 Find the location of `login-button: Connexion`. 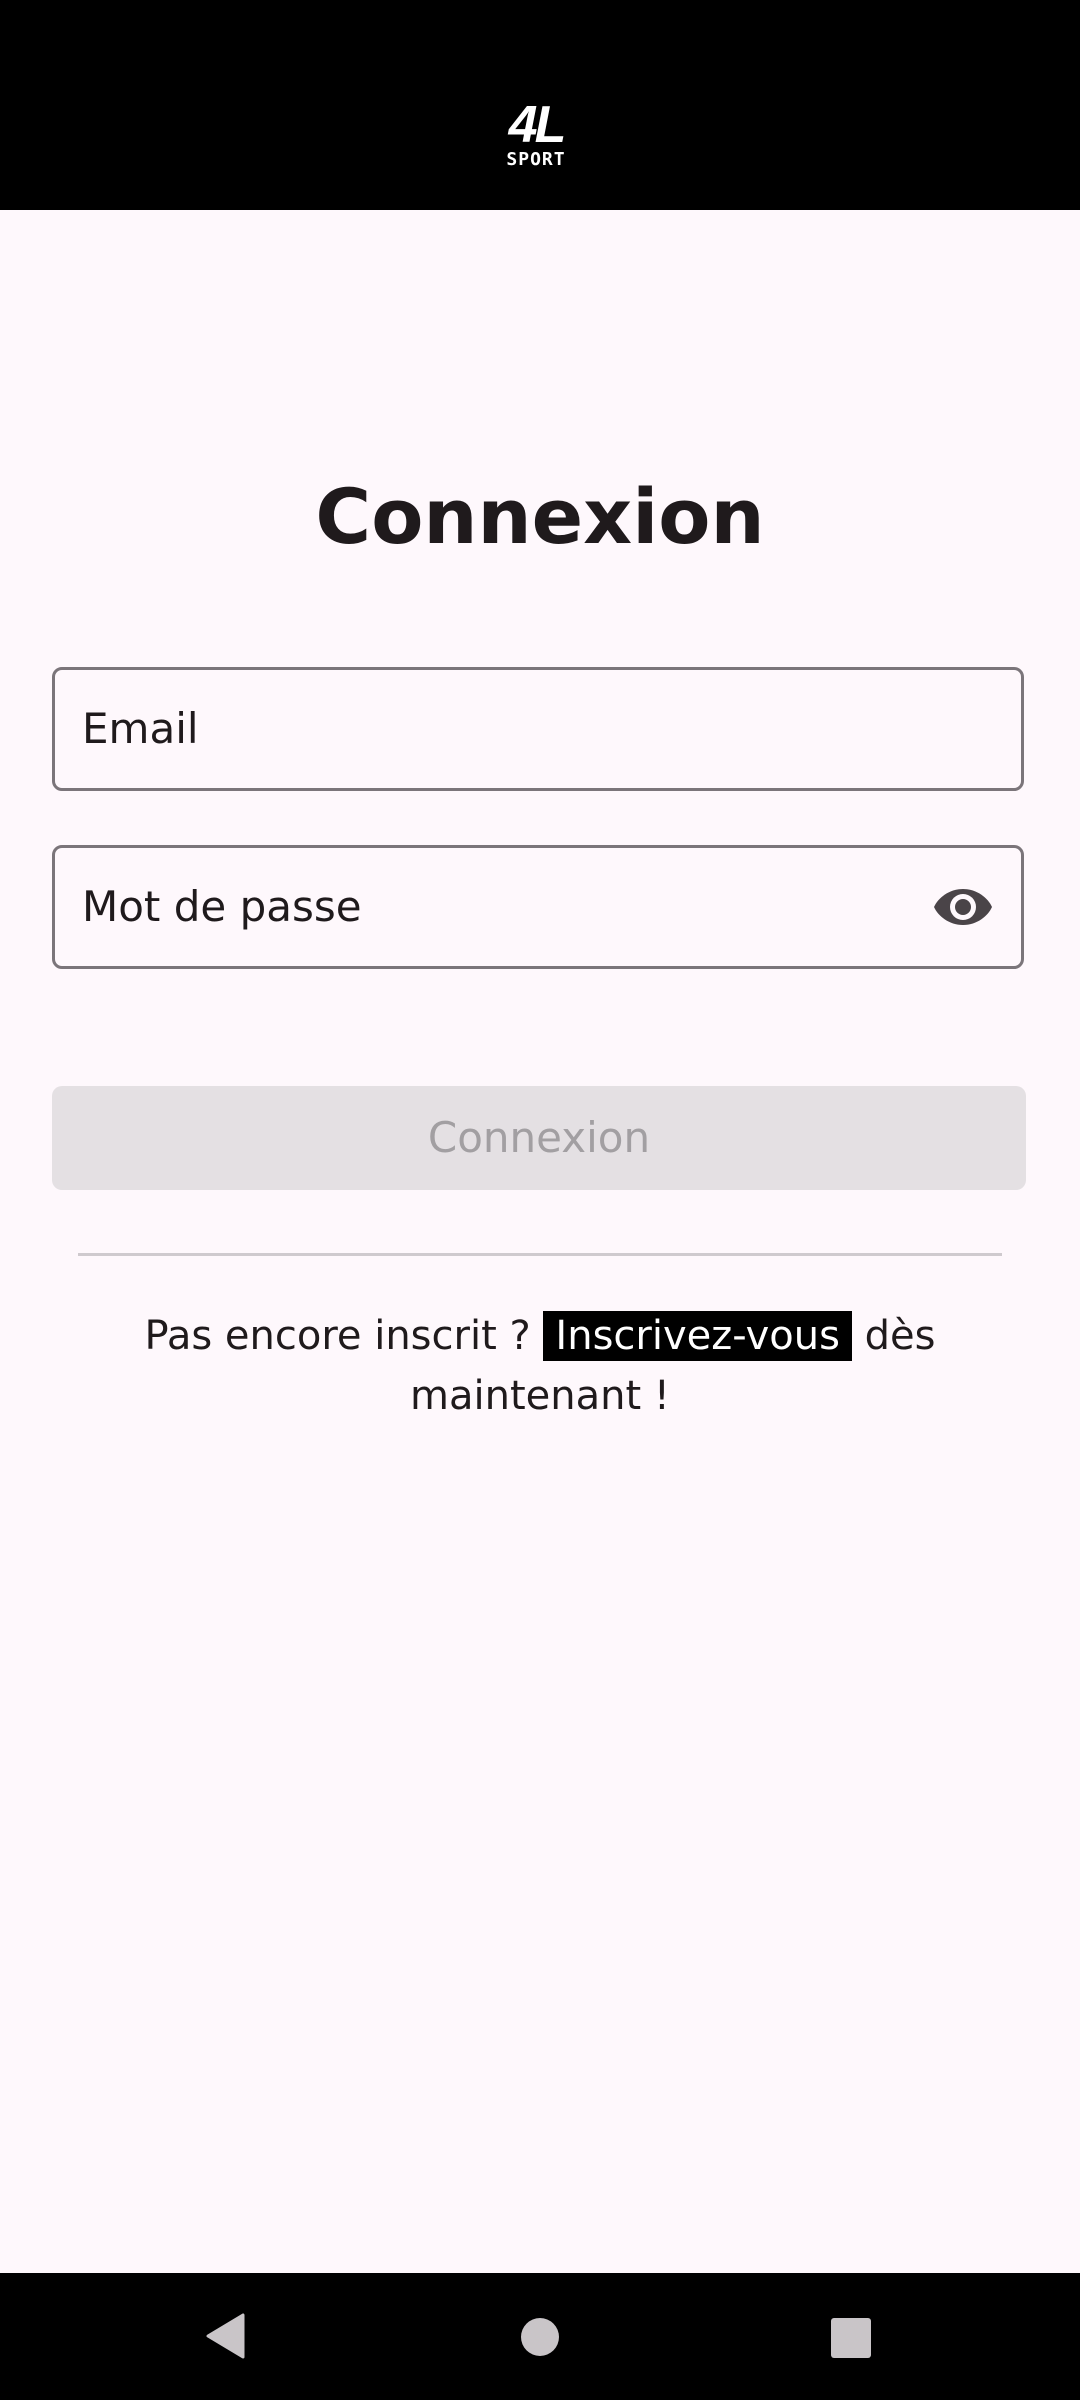

login-button: Connexion is located at coordinates (539, 1138).